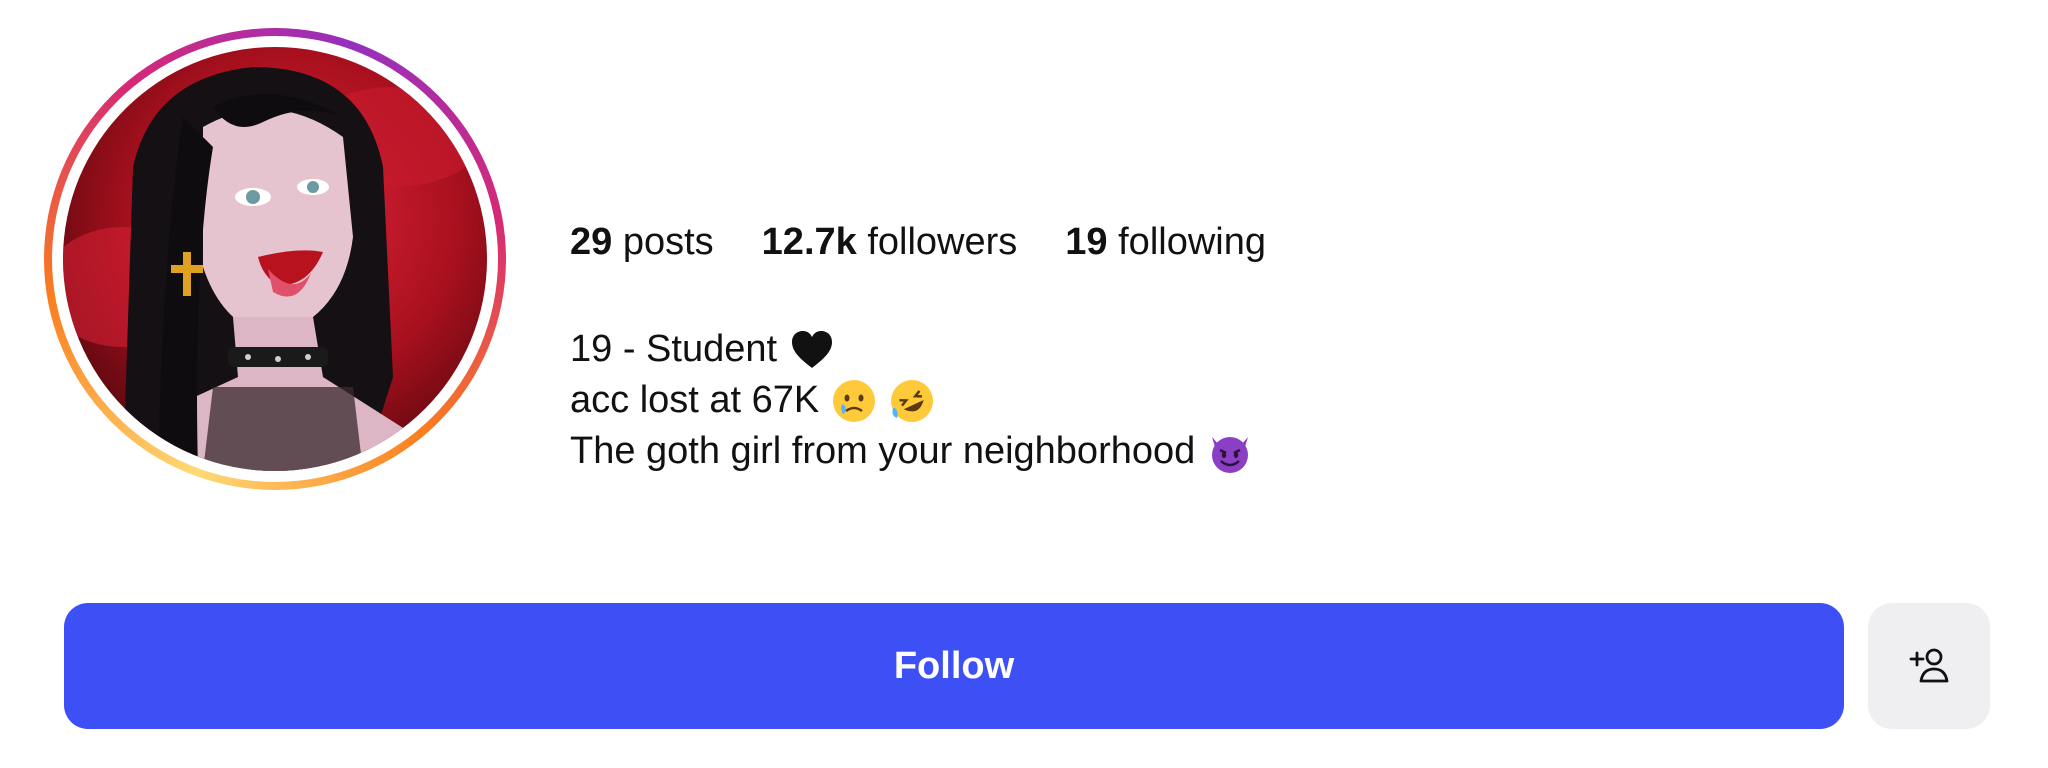 The width and height of the screenshot is (2048, 768). I want to click on crying-face-icon, so click(854, 401).